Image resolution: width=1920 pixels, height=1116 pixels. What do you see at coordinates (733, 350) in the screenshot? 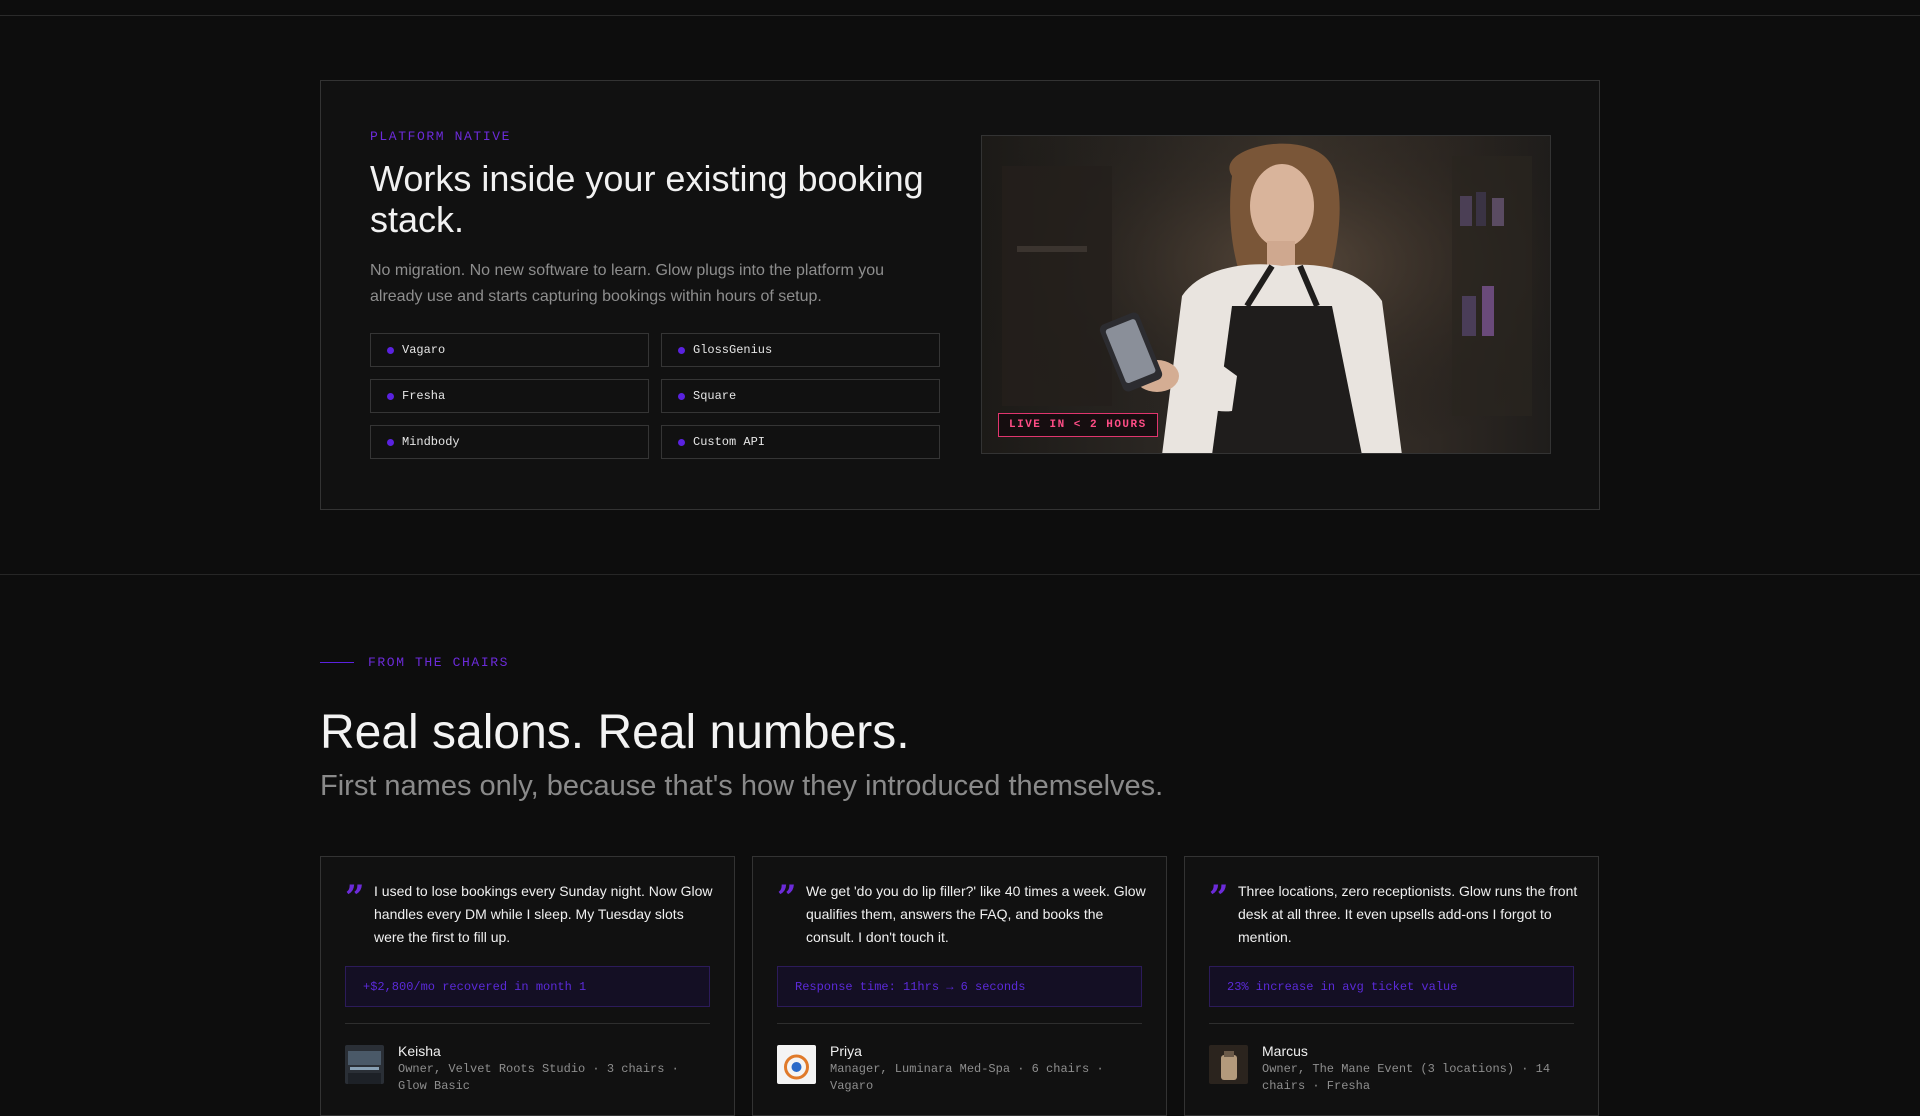
I see `integration-label: GlossGenius` at bounding box center [733, 350].